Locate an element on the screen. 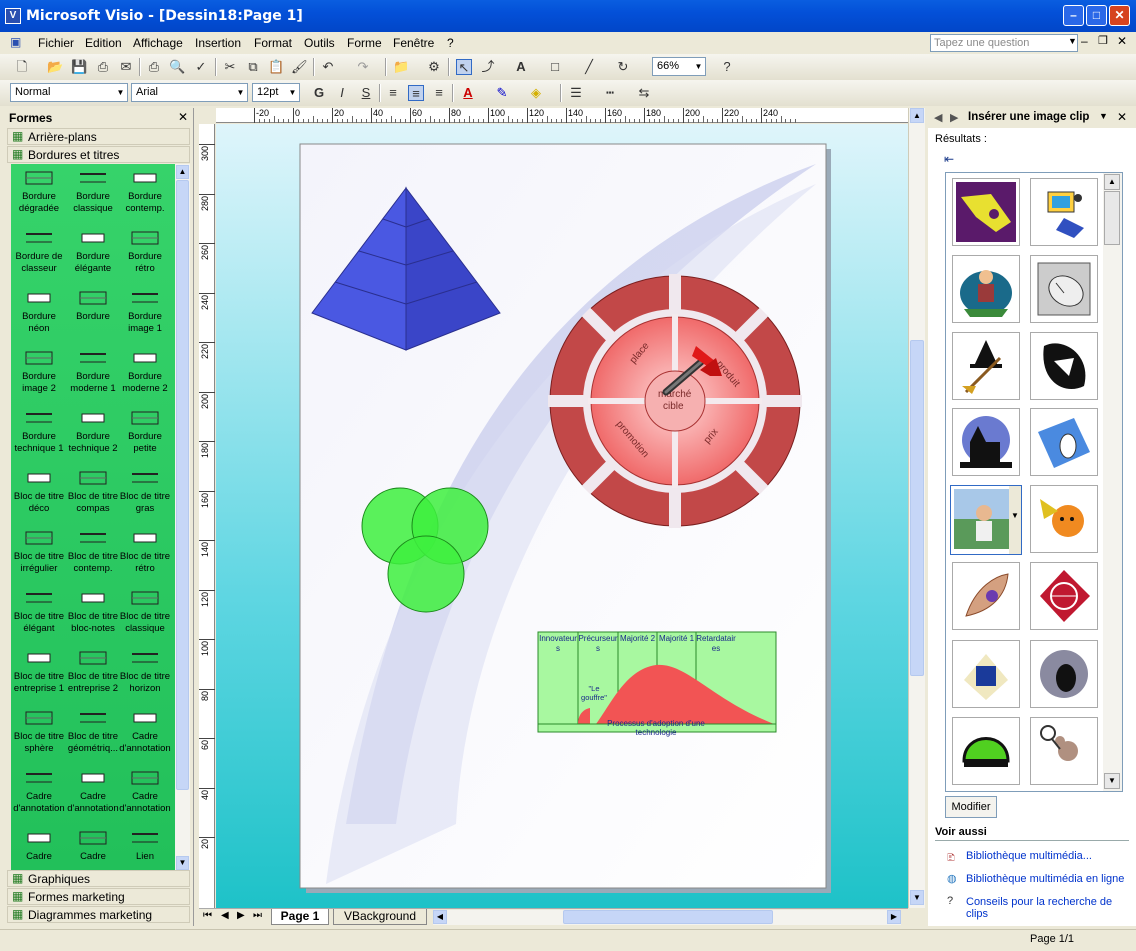  stencil-item: Bloc de titre compas is located at coordinates (93, 491).